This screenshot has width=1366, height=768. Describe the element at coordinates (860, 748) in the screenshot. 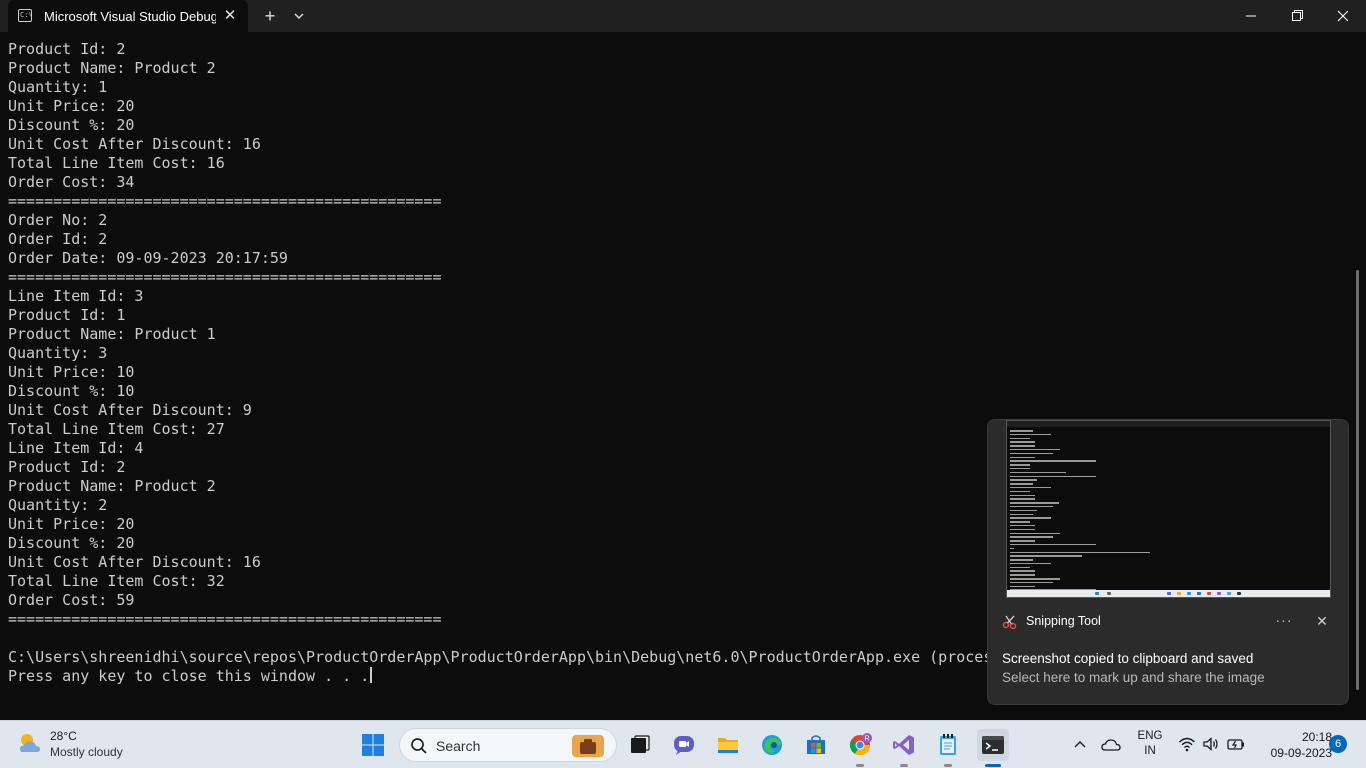

I see `chrome-icon: R` at that location.